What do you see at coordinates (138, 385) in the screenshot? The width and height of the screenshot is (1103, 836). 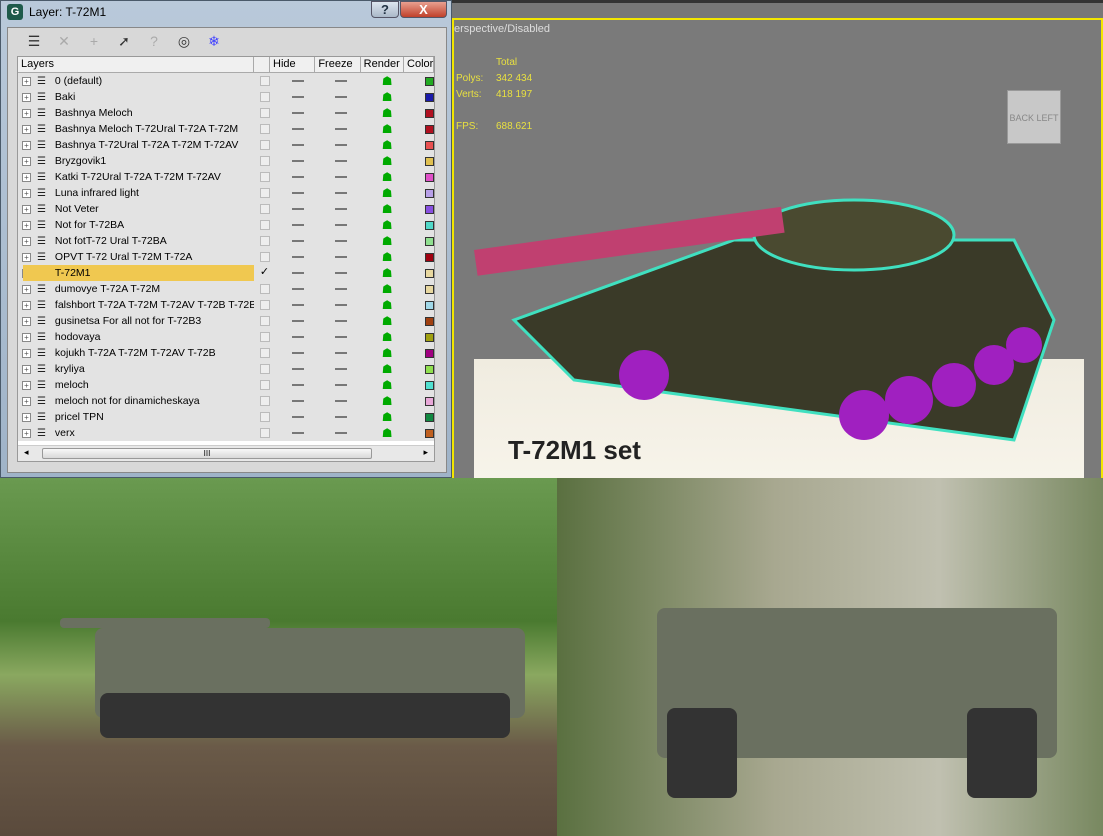 I see `layer-name: meloch` at bounding box center [138, 385].